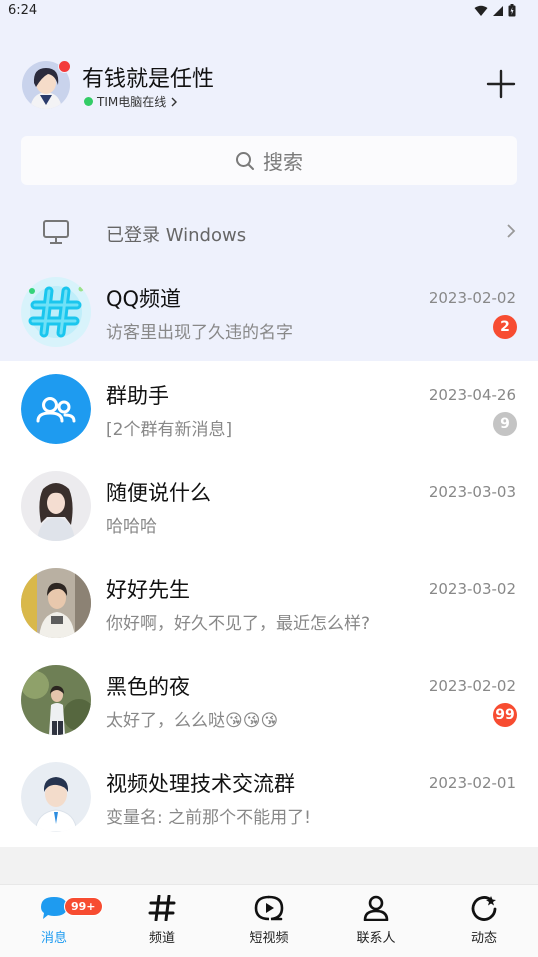  What do you see at coordinates (269, 505) in the screenshot?
I see `chat-item: 随便说什么 哈哈哈 2023-03-03` at bounding box center [269, 505].